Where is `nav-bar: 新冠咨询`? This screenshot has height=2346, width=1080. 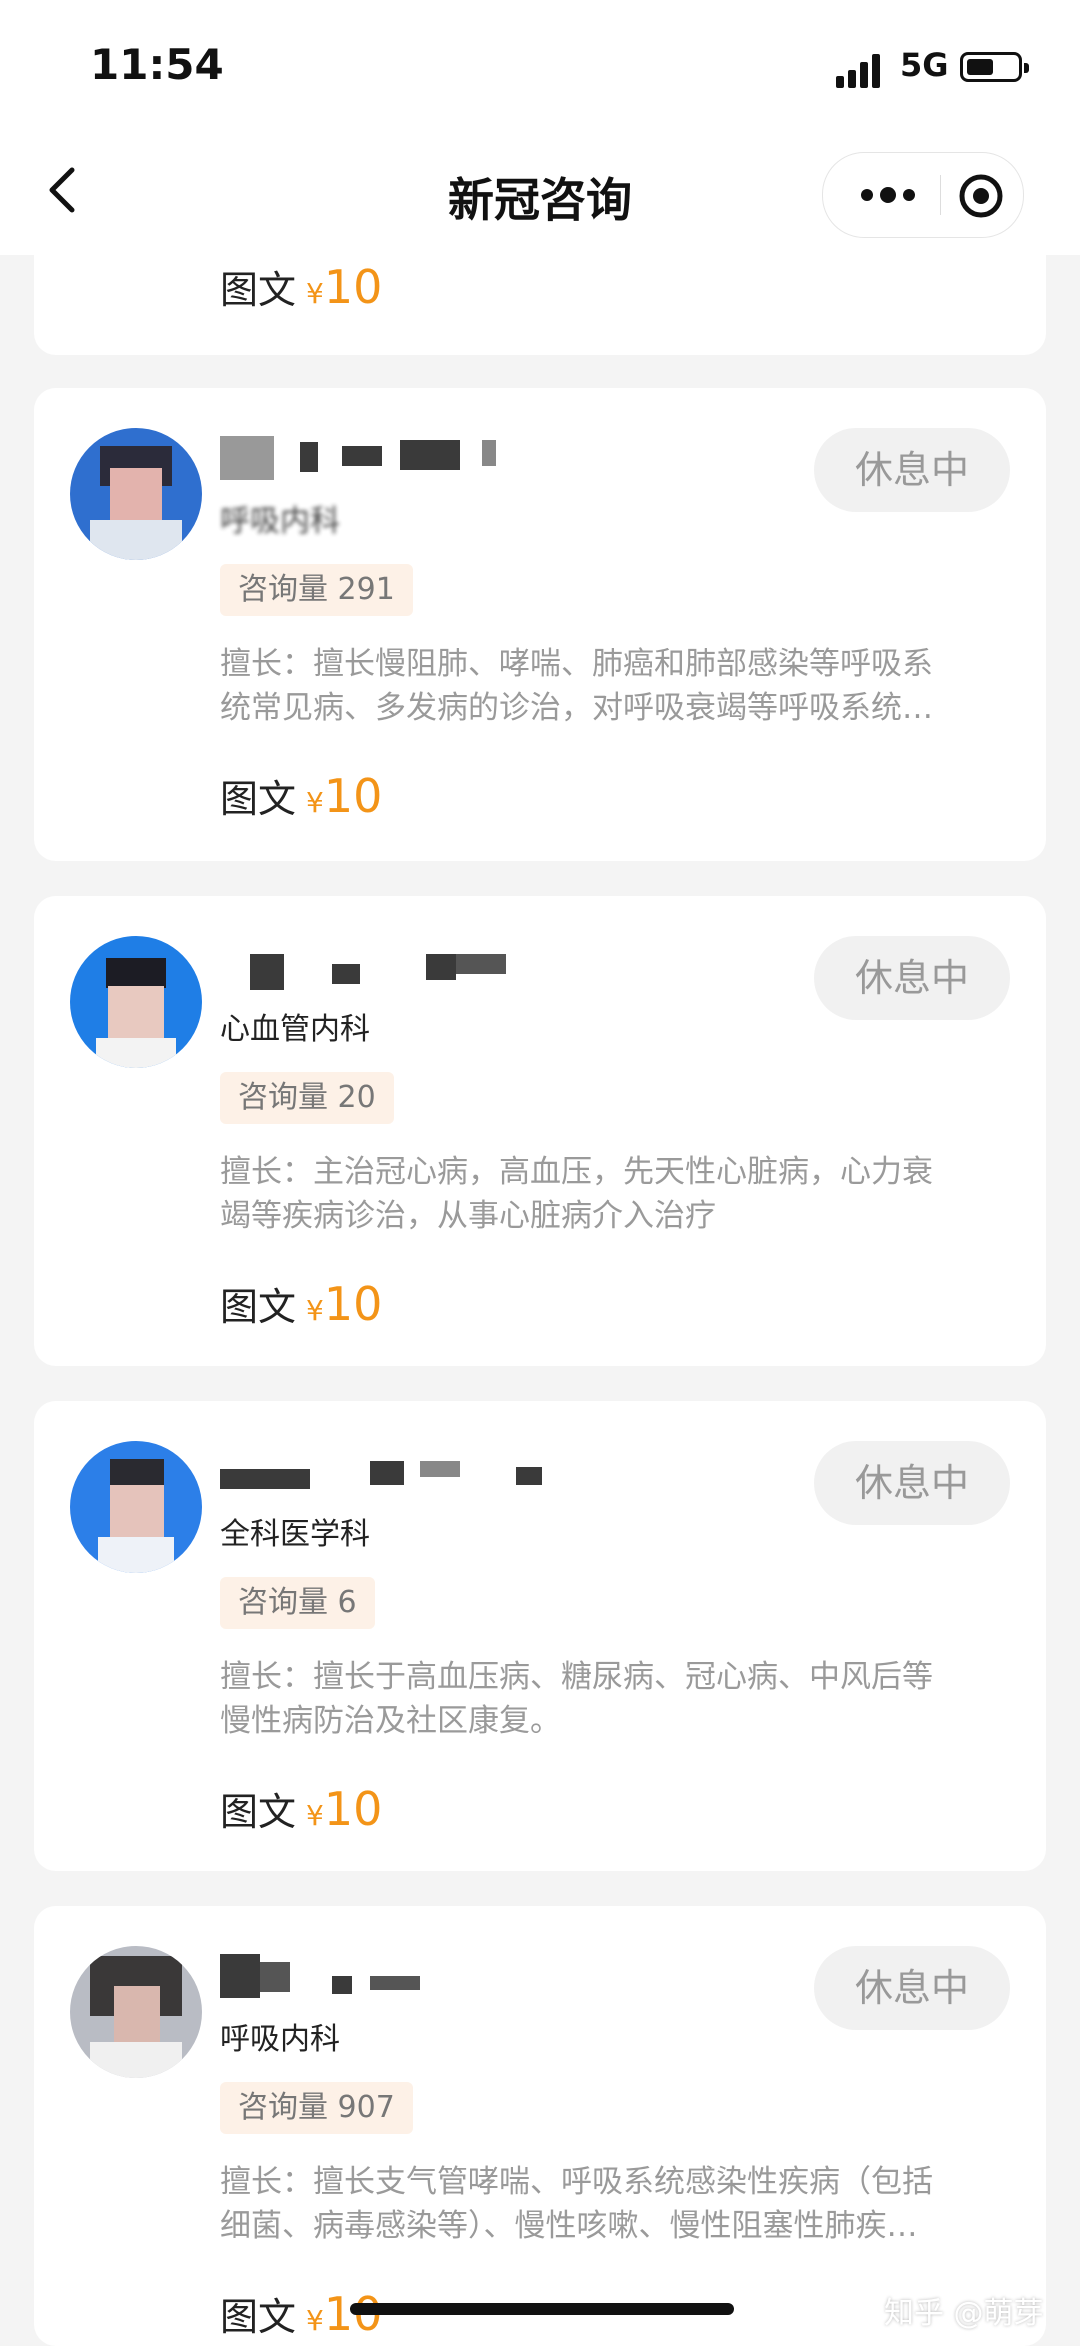 nav-bar: 新冠咨询 is located at coordinates (540, 192).